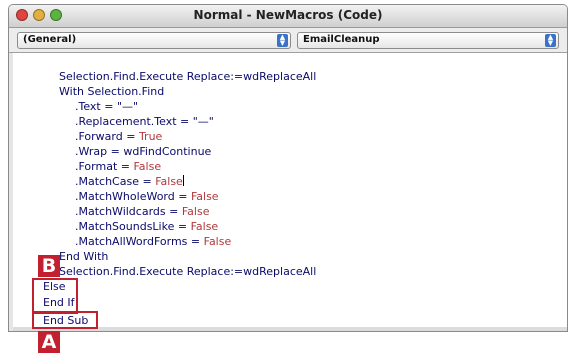  What do you see at coordinates (50, 39) in the screenshot?
I see `object-dropdown-value: (General)` at bounding box center [50, 39].